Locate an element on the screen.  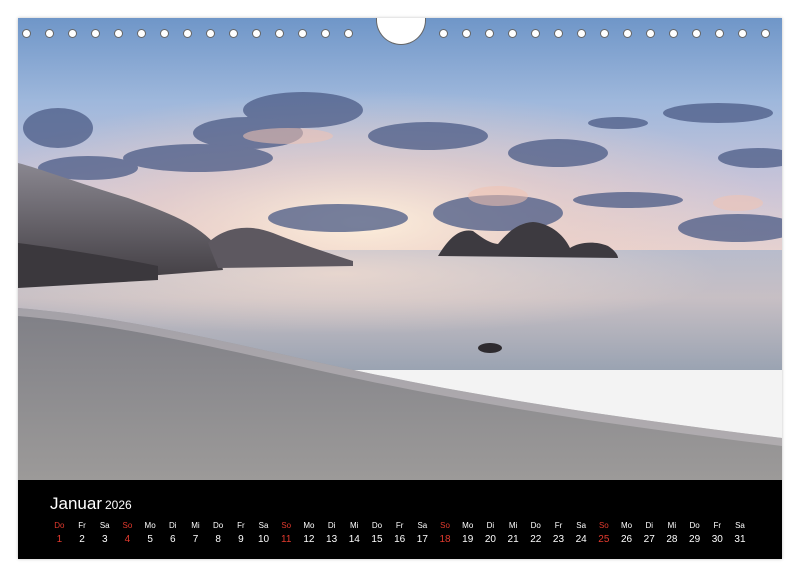
day-number: 8 is located at coordinates (218, 539).